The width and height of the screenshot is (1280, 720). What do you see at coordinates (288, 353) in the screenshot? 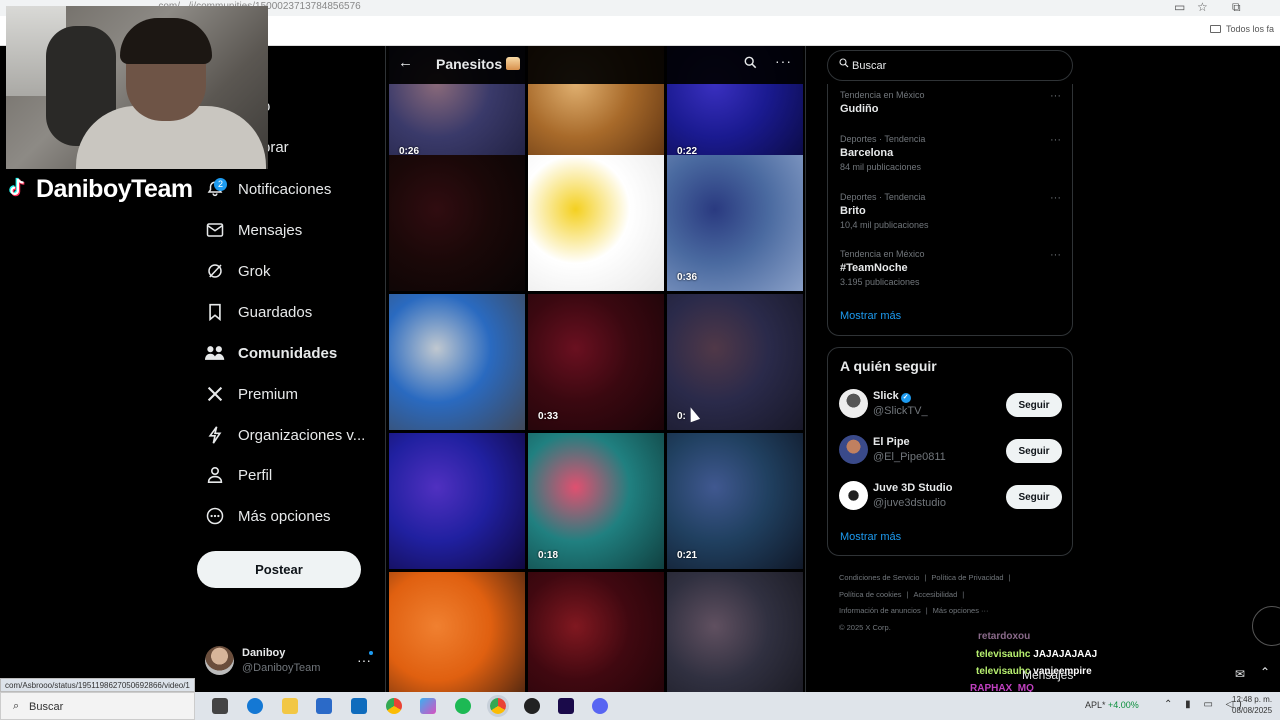
I see `nav-label: Comunidades` at bounding box center [288, 353].